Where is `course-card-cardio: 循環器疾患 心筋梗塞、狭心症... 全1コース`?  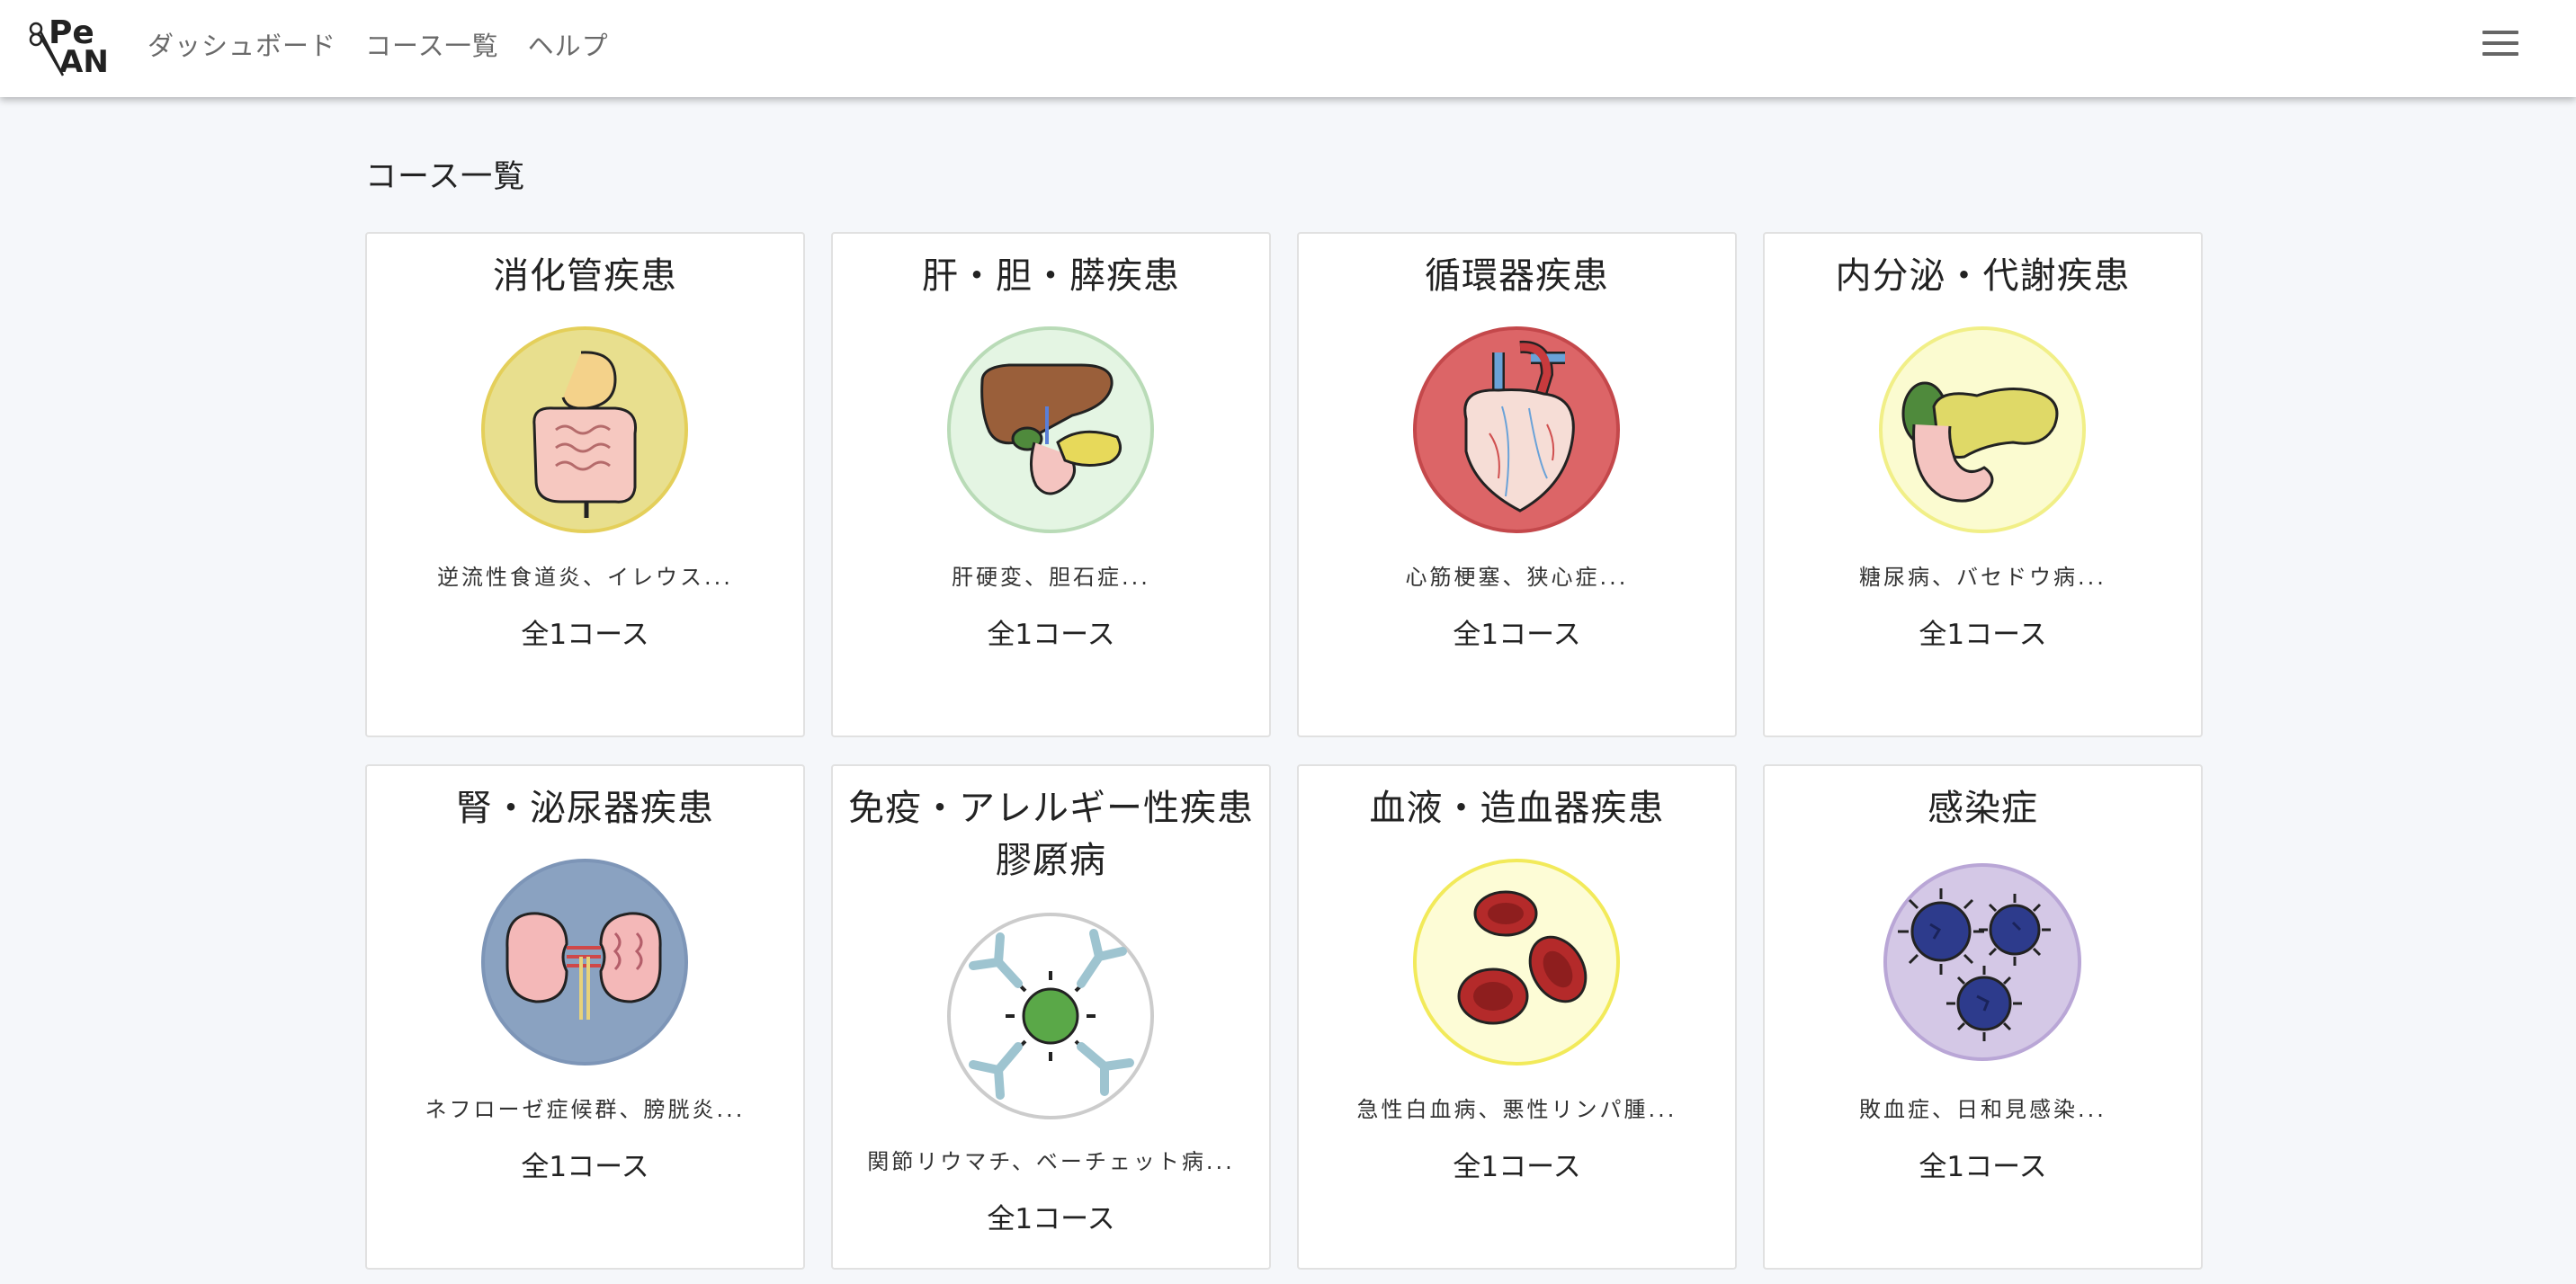
course-card-cardio: 循環器疾患 心筋梗塞、狭心症... 全1コース is located at coordinates (1517, 484).